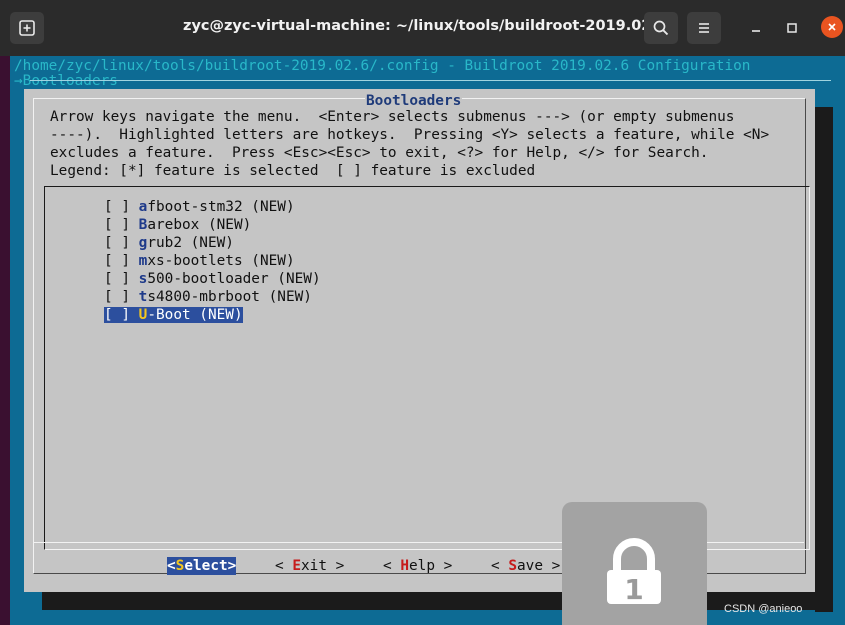 The width and height of the screenshot is (845, 625). I want to click on menu-item-barebox: [ ] Barebox (NEW), so click(177, 225).